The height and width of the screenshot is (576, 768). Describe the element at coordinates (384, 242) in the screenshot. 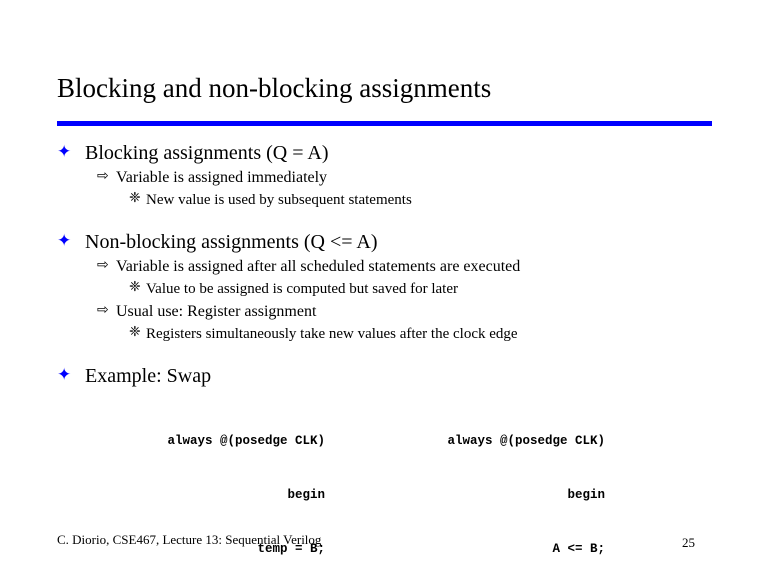

I see `list-item: ✦ Non-blocking assignments (Q <= A)` at that location.